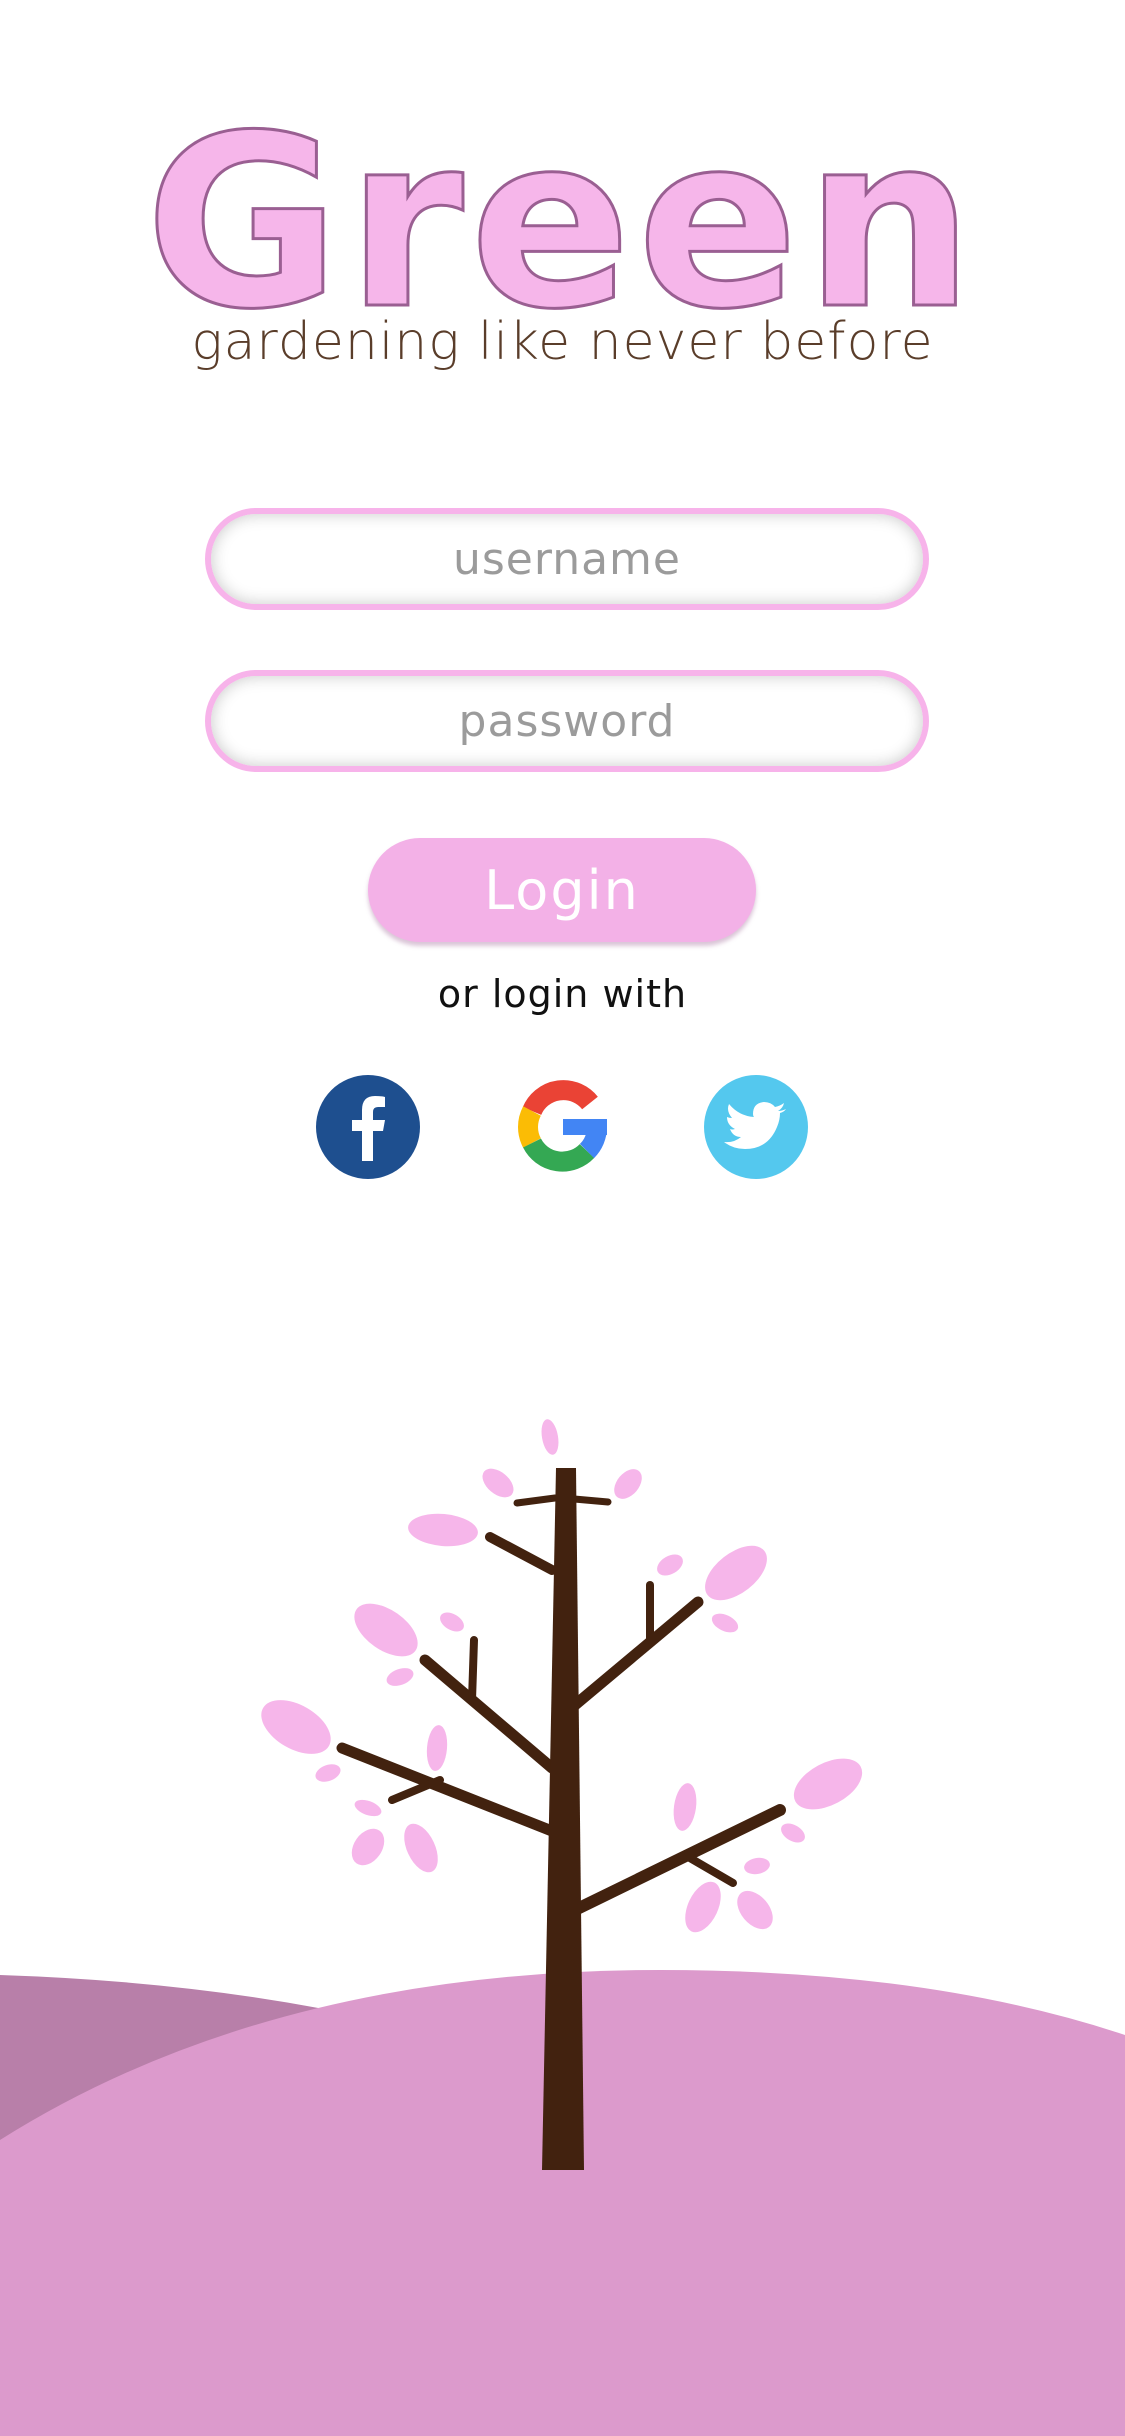 The image size is (1125, 2436). I want to click on login-button: Login, so click(562, 890).